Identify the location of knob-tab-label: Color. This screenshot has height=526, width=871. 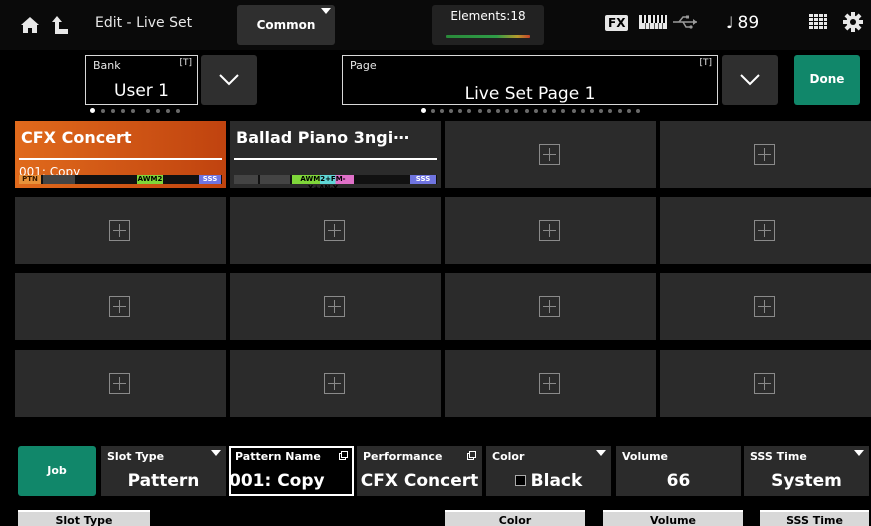
(515, 520).